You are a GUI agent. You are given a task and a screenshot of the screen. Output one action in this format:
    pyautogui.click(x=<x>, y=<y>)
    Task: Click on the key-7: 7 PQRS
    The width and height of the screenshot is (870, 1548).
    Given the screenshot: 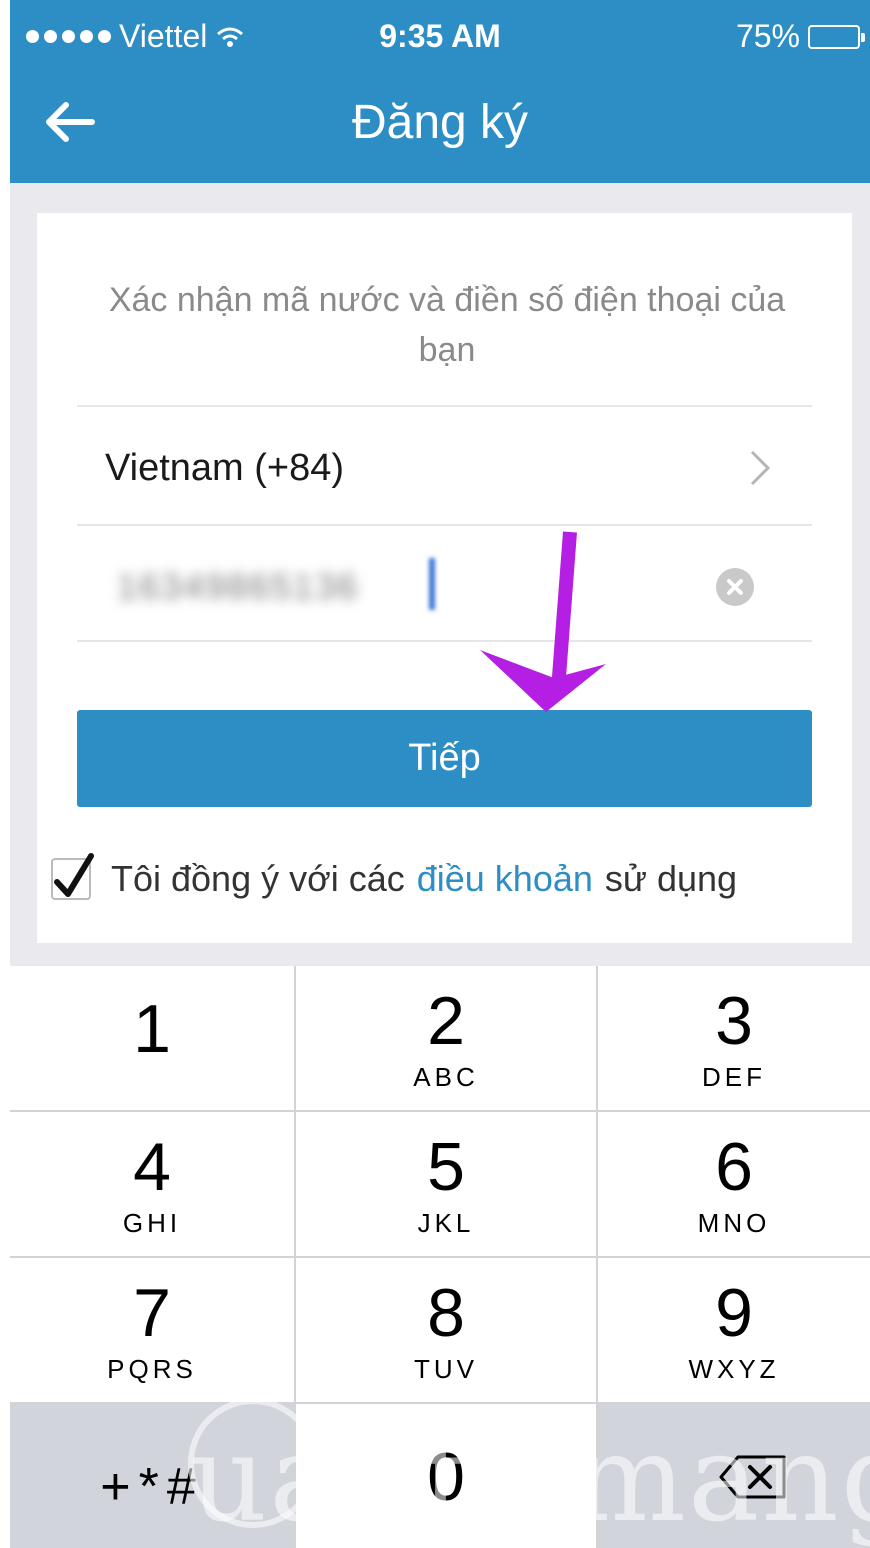 What is the action you would take?
    pyautogui.click(x=153, y=1331)
    